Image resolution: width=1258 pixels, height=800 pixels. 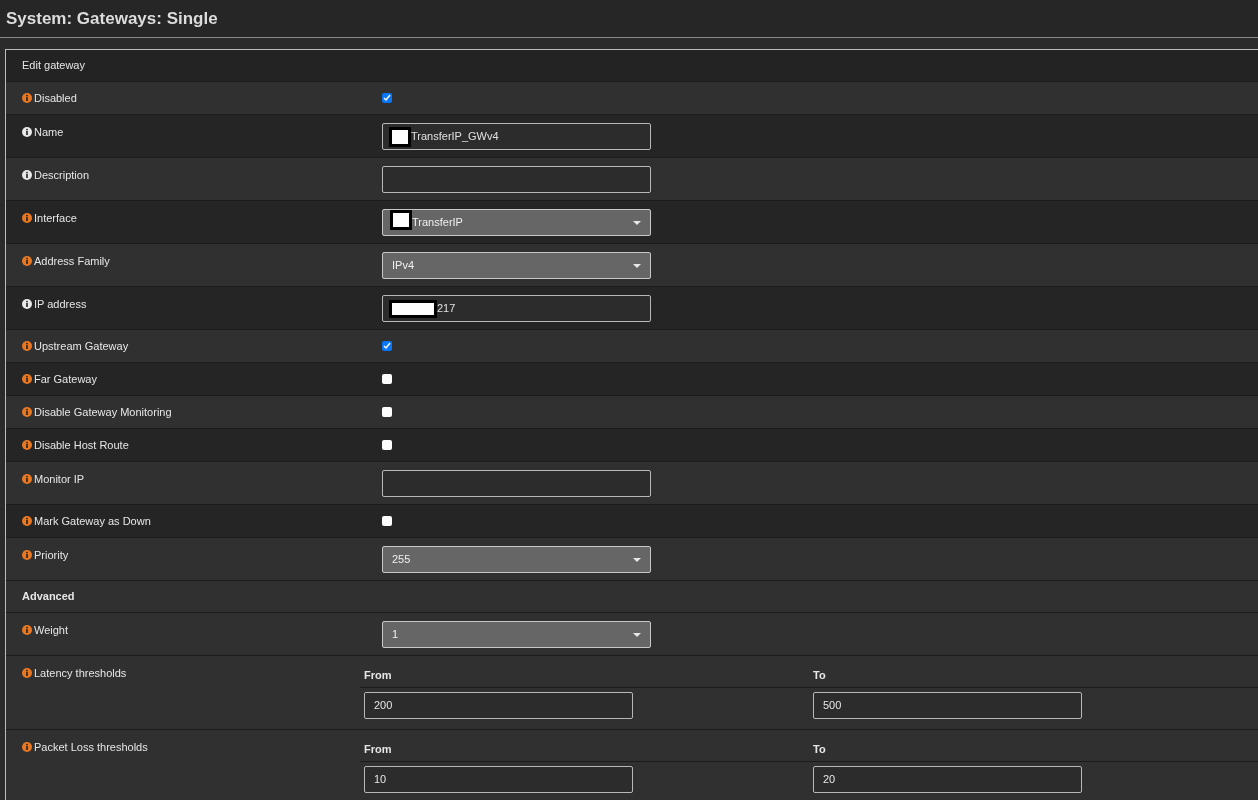 I want to click on field-label: Priority, so click(x=51, y=555).